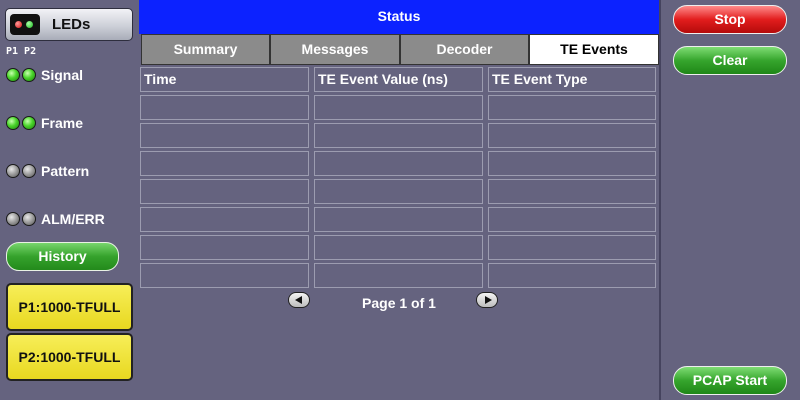 The image size is (800, 400). What do you see at coordinates (335, 49) in the screenshot?
I see `tab-messages: Messages` at bounding box center [335, 49].